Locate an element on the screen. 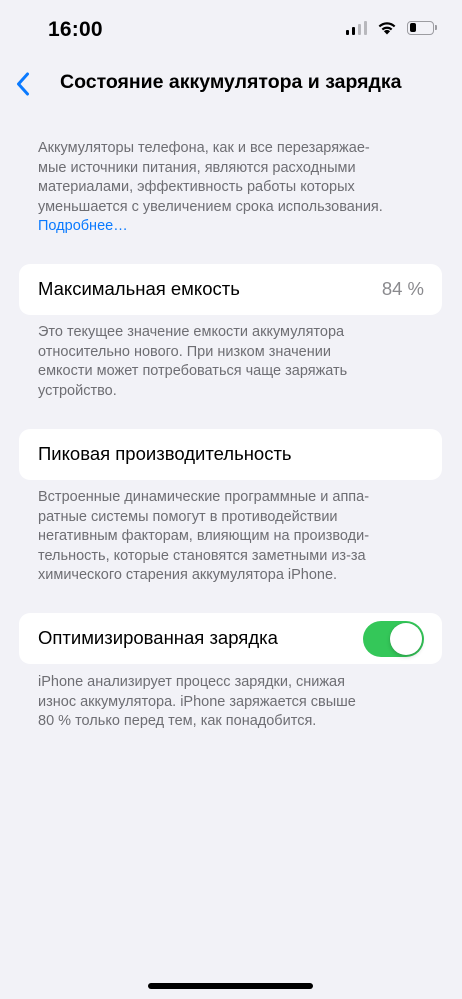 Image resolution: width=462 pixels, height=999 pixels. max-capacity-cell: Максимальная емкость 84 % is located at coordinates (230, 289).